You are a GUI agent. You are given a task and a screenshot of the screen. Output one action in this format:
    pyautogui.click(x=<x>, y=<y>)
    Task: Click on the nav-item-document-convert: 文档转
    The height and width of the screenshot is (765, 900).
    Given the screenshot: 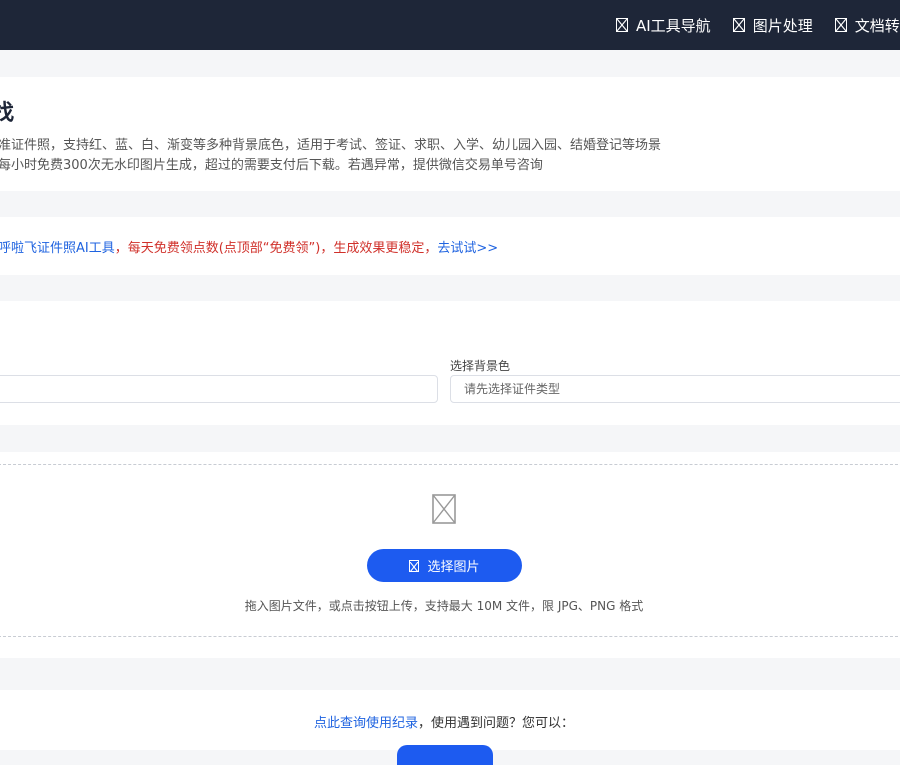 What is the action you would take?
    pyautogui.click(x=867, y=25)
    